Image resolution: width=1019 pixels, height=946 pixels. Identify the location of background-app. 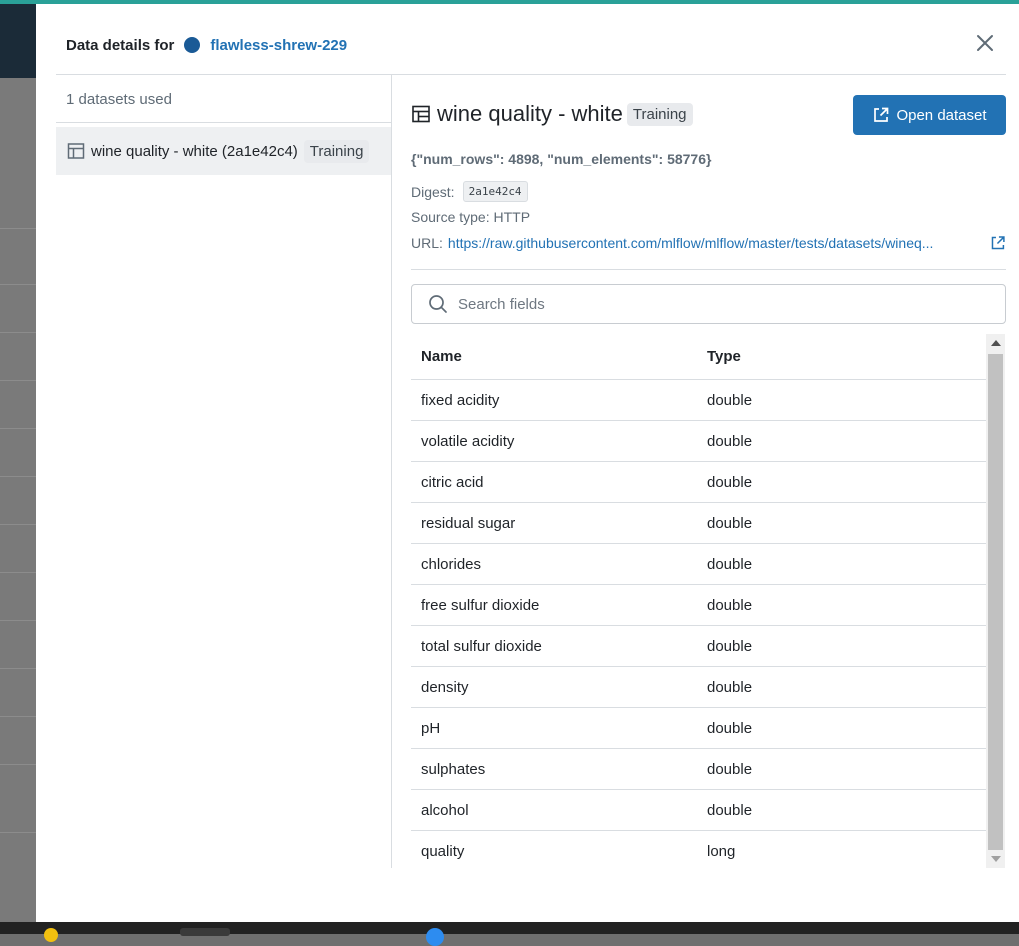
(18, 463).